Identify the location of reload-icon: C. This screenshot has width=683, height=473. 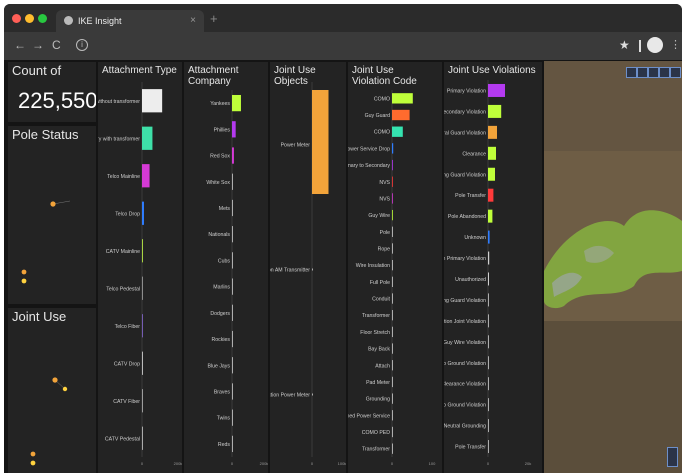
(56, 45).